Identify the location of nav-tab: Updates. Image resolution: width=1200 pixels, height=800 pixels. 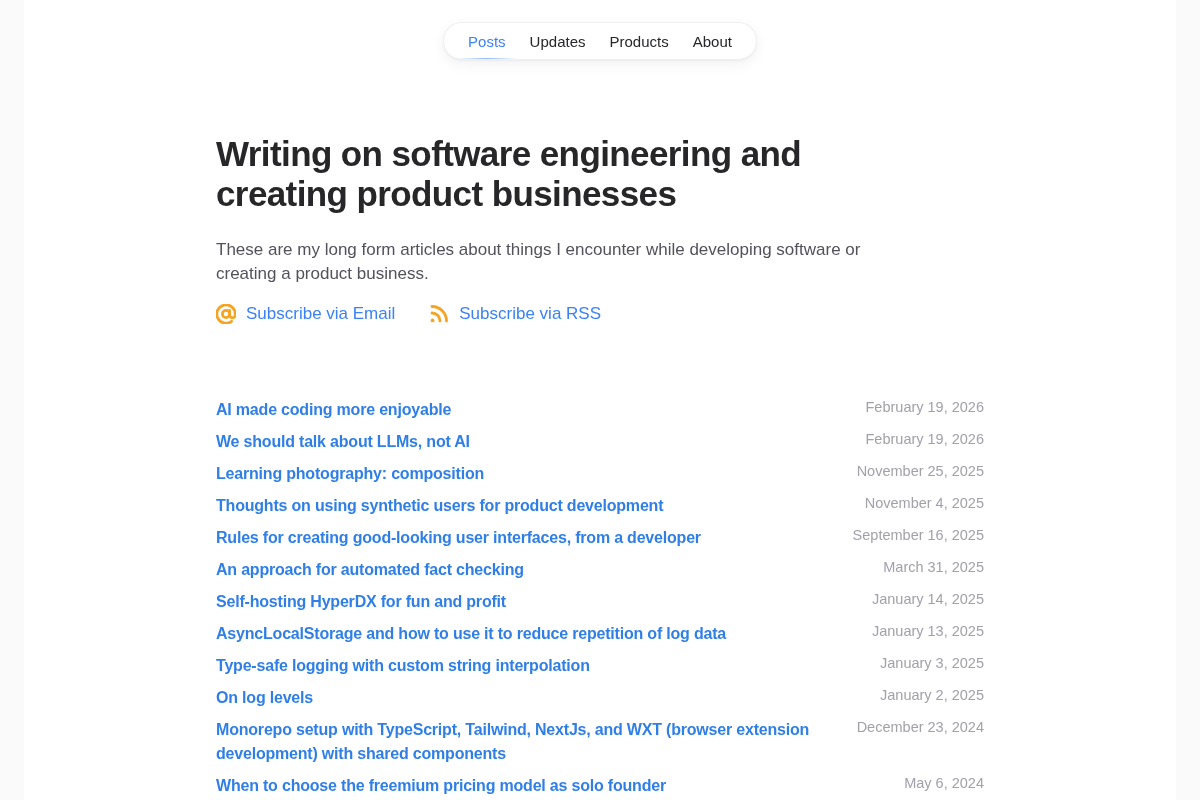
(557, 41).